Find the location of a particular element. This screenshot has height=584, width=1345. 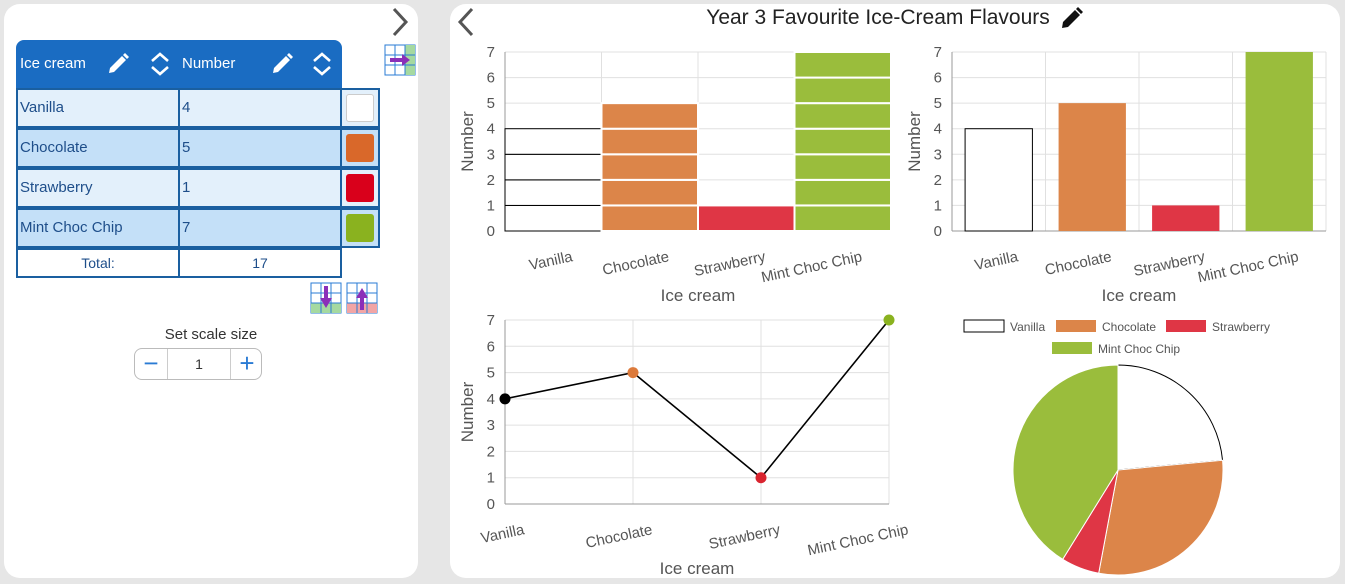

color-swatch-strawberry is located at coordinates (360, 188).